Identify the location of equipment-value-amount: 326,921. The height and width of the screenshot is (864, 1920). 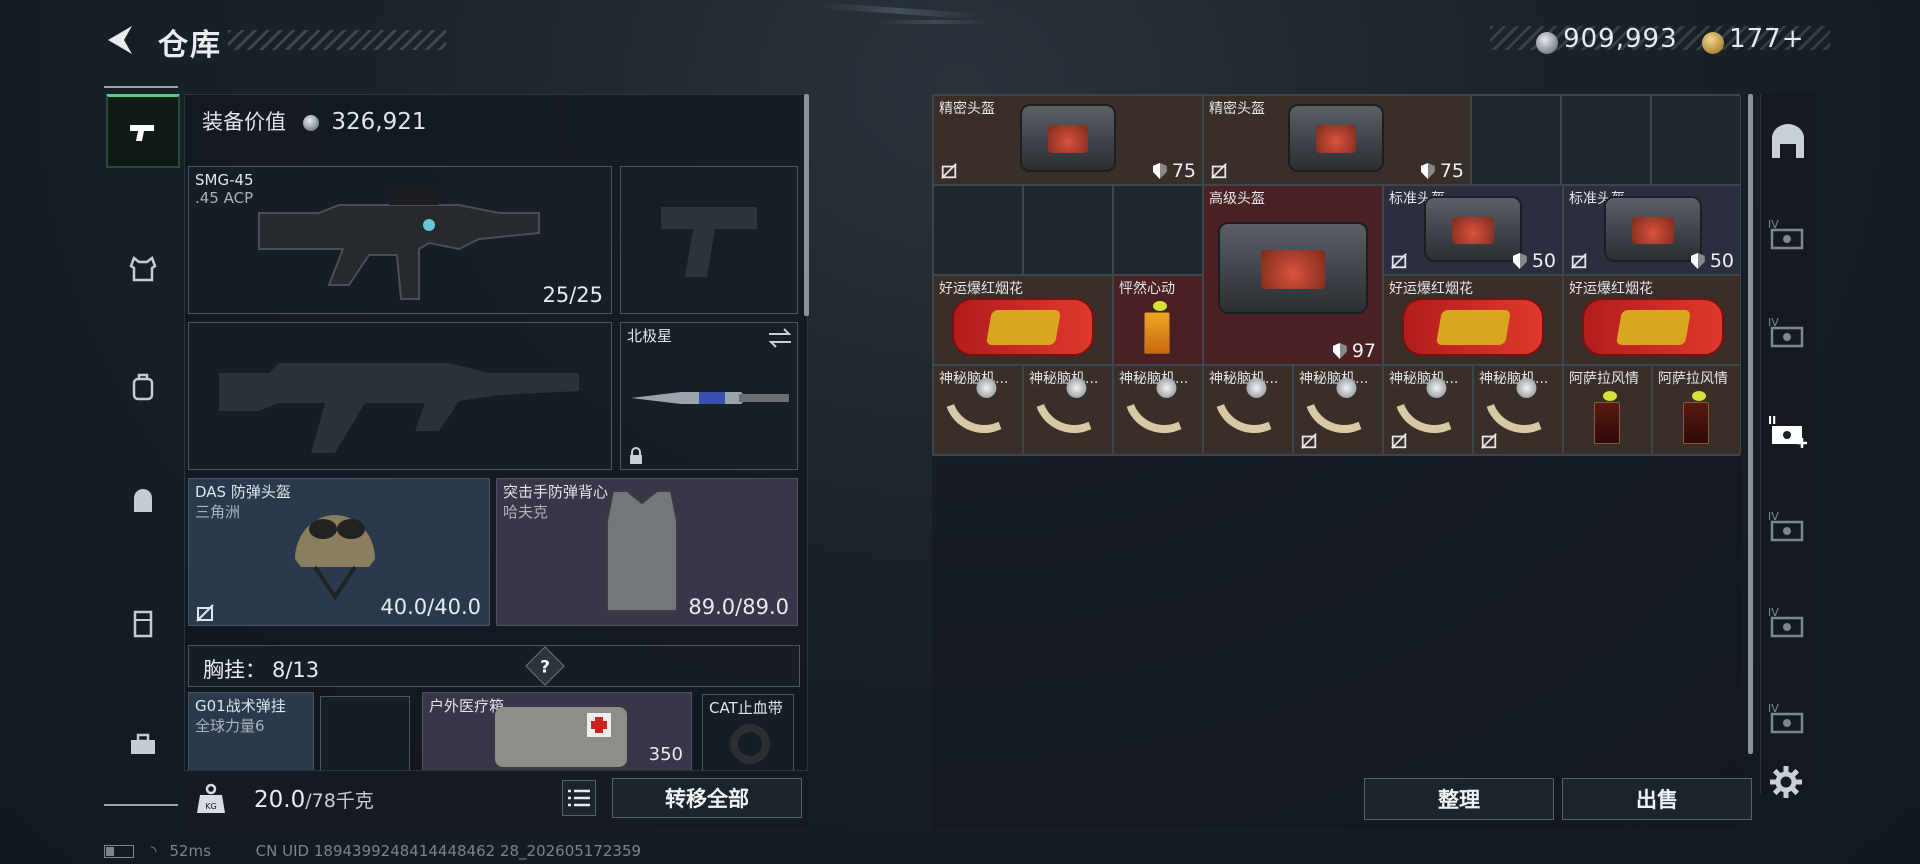
(379, 122).